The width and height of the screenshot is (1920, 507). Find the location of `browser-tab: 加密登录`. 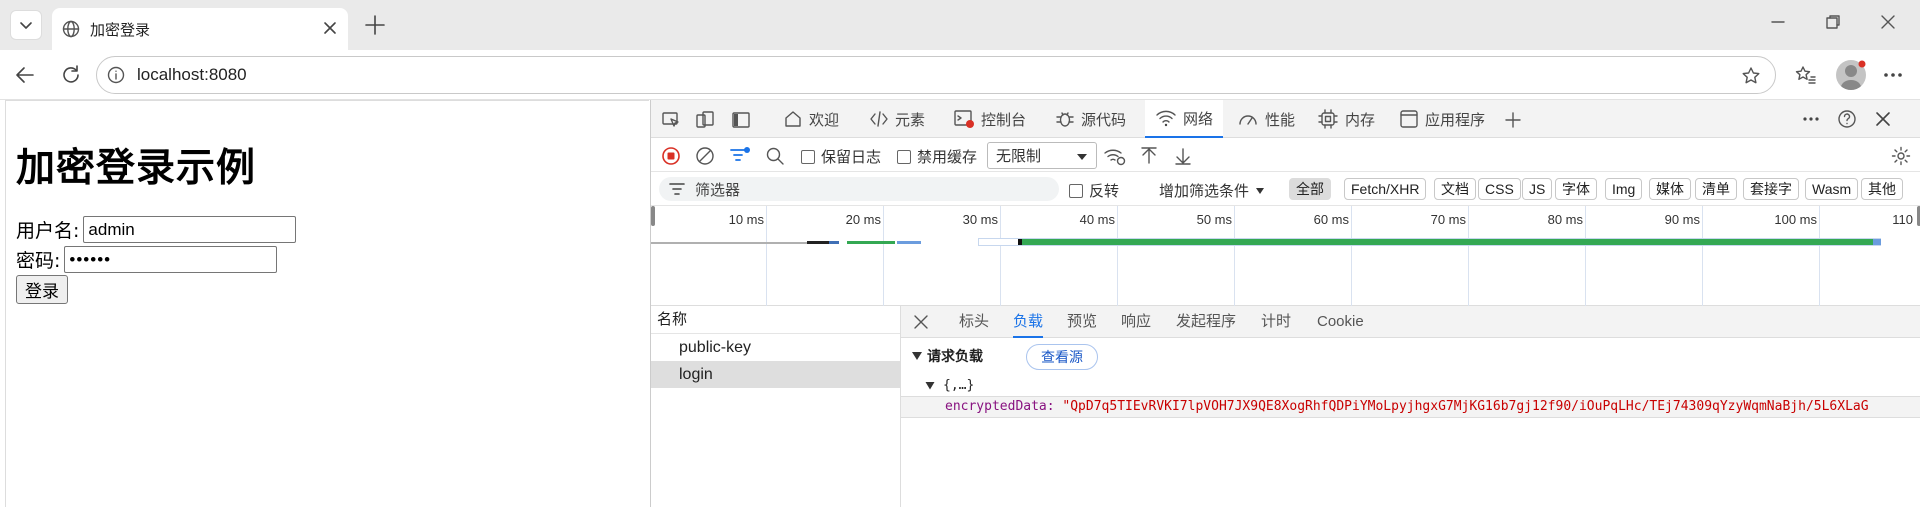

browser-tab: 加密登录 is located at coordinates (200, 29).